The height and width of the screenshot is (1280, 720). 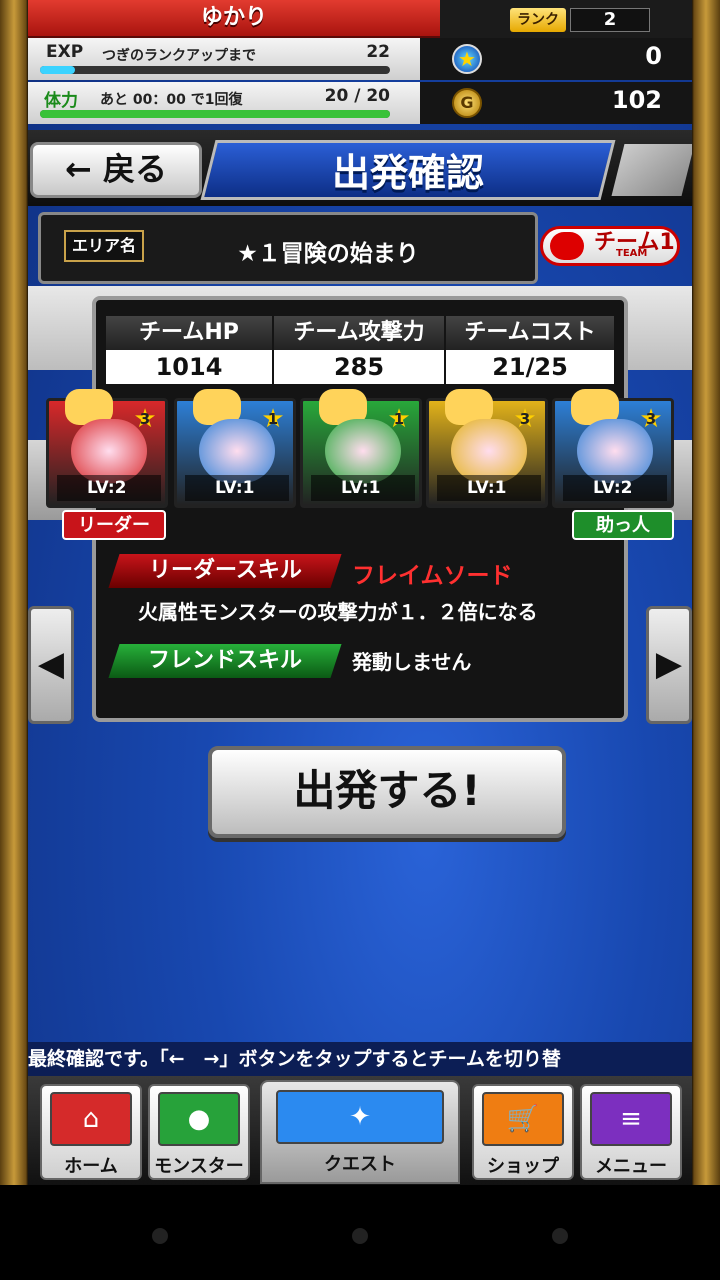 I want to click on nav-label: クエスト, so click(x=360, y=1164).